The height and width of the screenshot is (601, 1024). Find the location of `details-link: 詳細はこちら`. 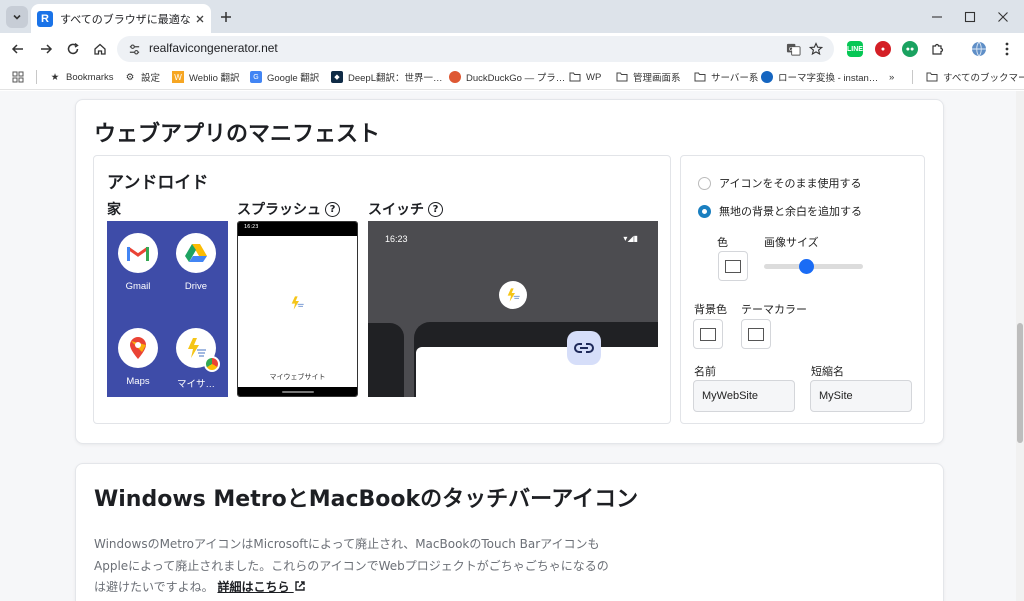

details-link: 詳細はこちら is located at coordinates (261, 587).